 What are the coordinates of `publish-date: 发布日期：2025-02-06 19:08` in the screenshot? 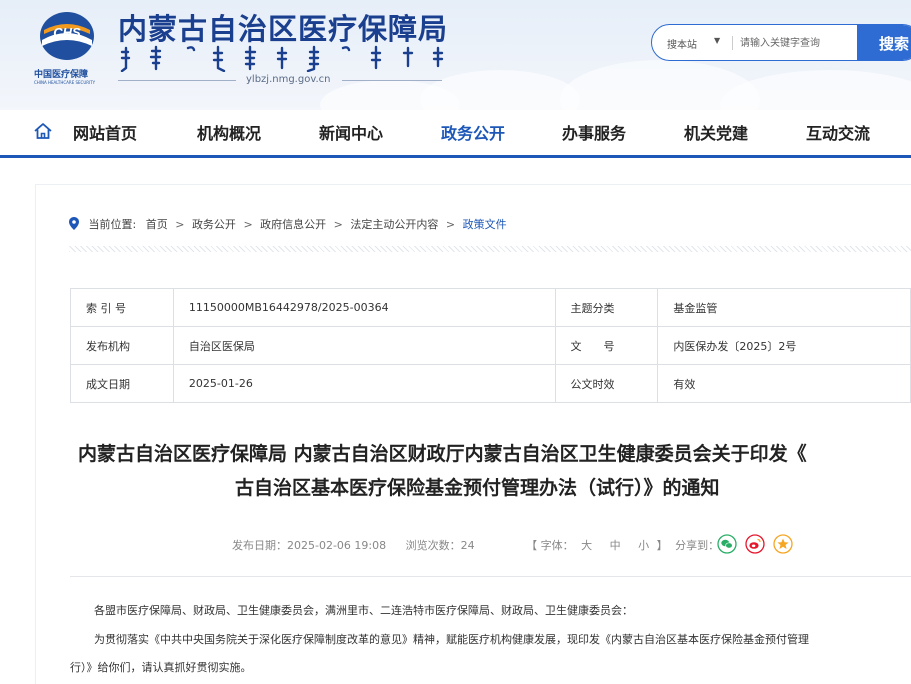 It's located at (309, 545).